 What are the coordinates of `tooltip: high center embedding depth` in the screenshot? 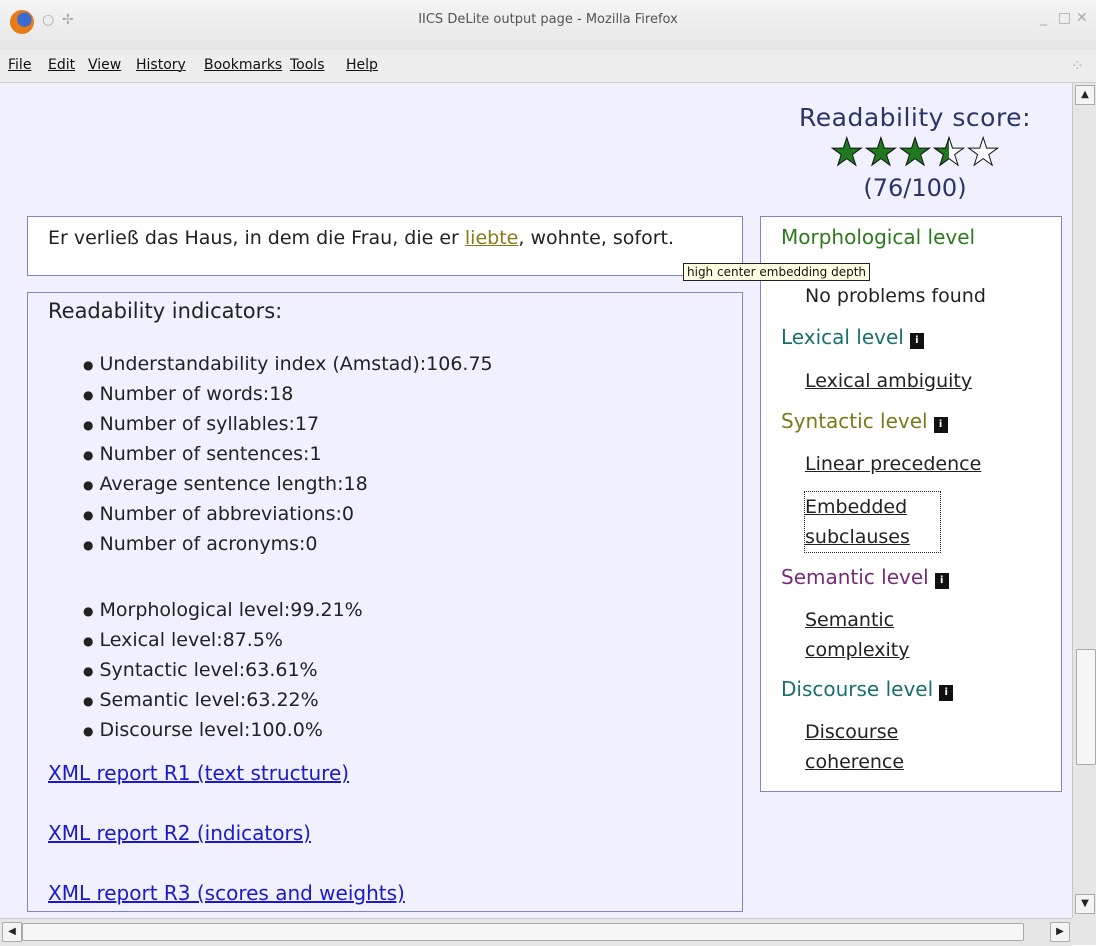 It's located at (777, 272).